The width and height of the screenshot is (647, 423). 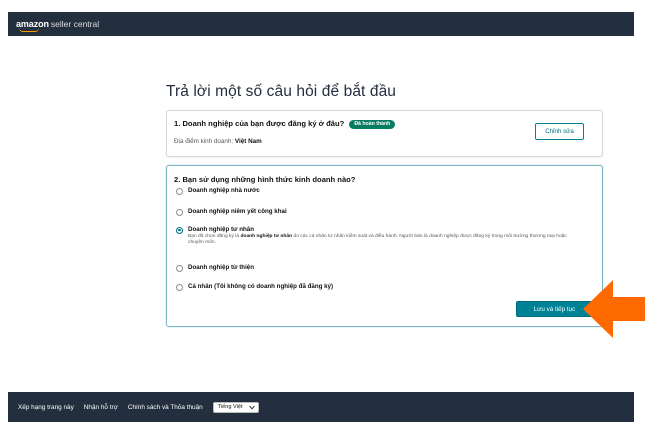 What do you see at coordinates (266, 236) in the screenshot?
I see `desc-bold: doanh nghiệp tư nhân` at bounding box center [266, 236].